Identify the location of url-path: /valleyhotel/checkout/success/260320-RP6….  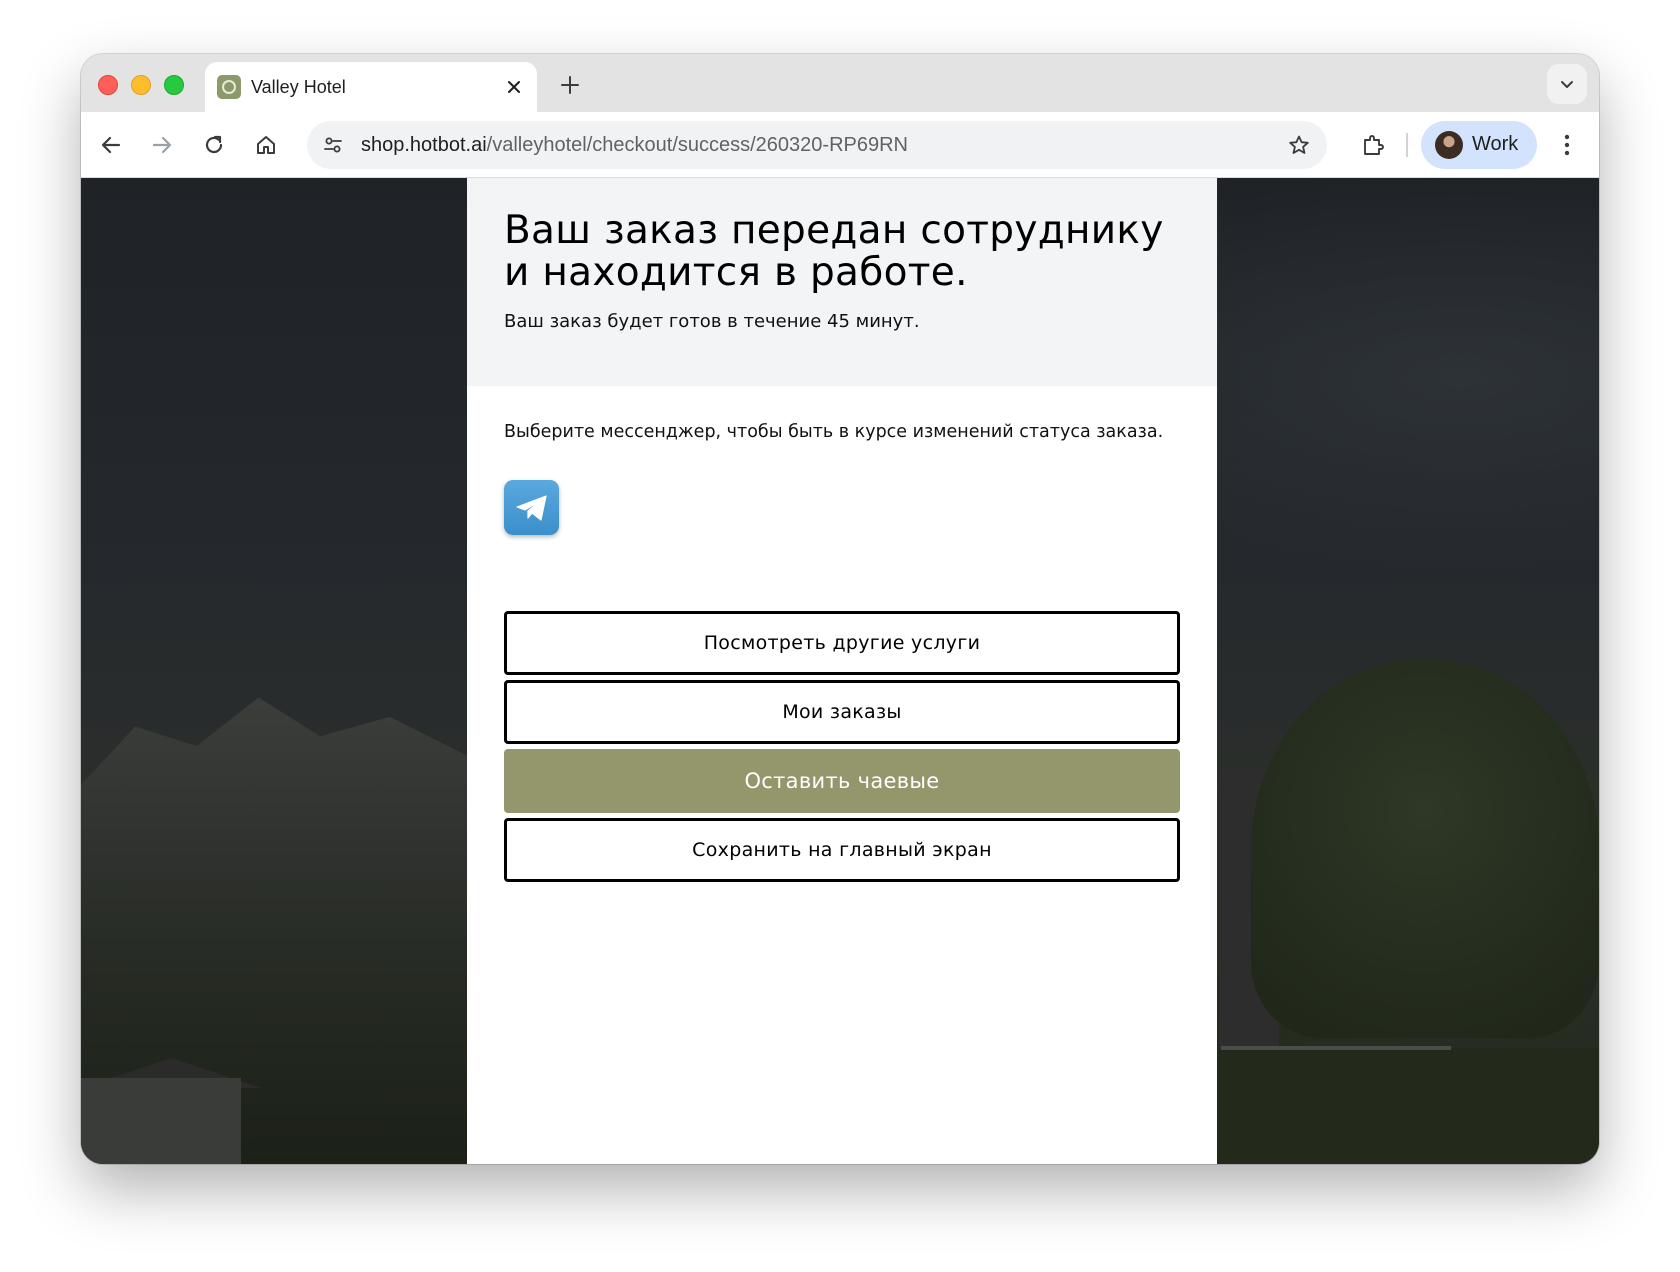
(697, 145).